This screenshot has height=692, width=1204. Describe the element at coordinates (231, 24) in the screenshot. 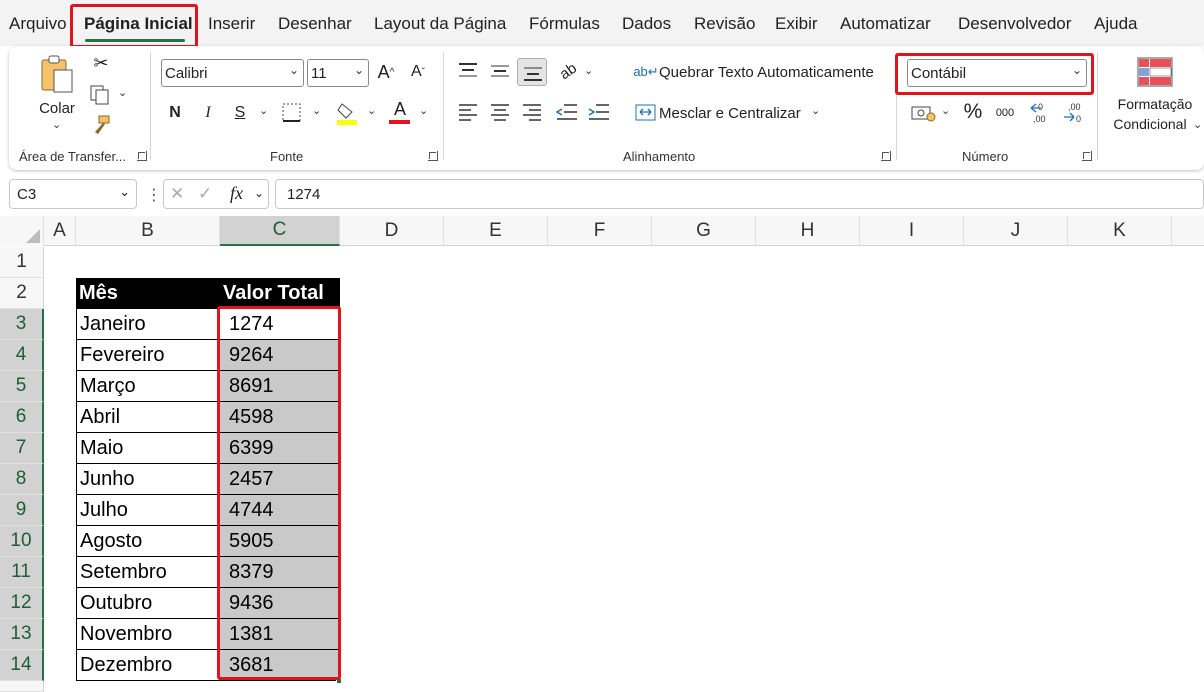

I see `tab-inserir: Inserir` at that location.